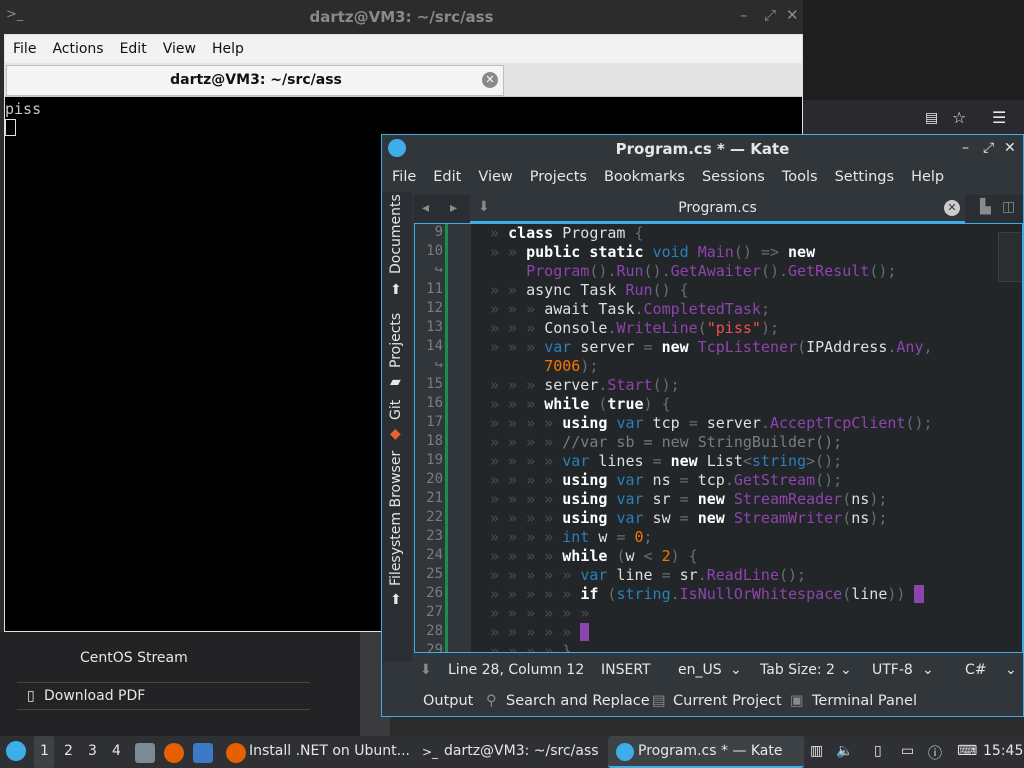 The width and height of the screenshot is (1024, 768). What do you see at coordinates (630, 309) in the screenshot?
I see `code-line: » » » await Task.CompletedTask;` at bounding box center [630, 309].